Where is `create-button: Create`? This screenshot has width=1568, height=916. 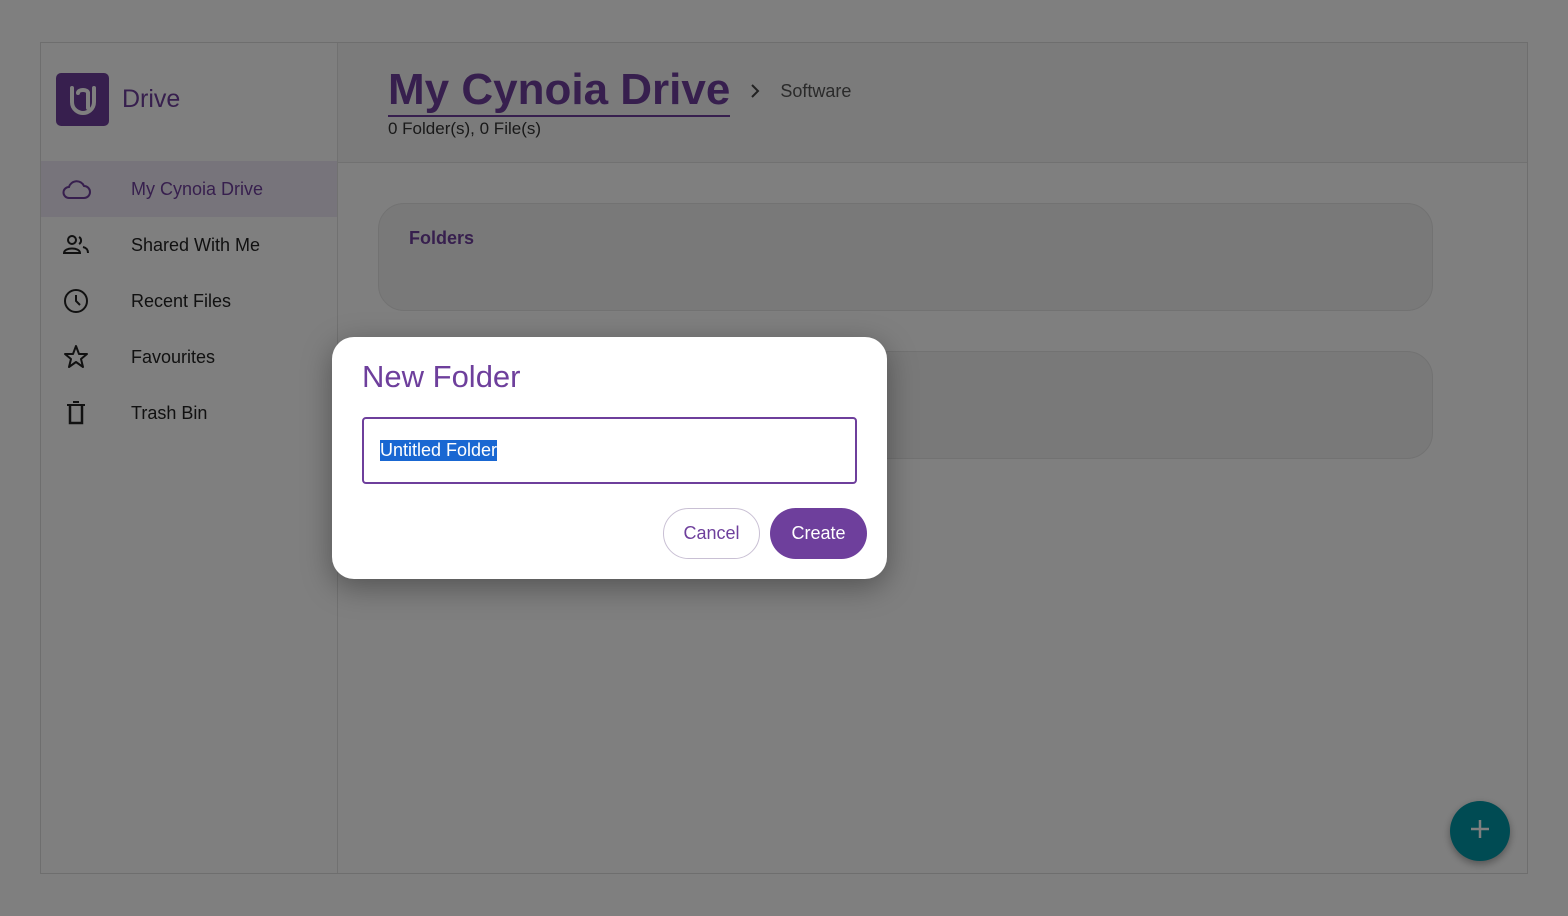
create-button: Create is located at coordinates (818, 533).